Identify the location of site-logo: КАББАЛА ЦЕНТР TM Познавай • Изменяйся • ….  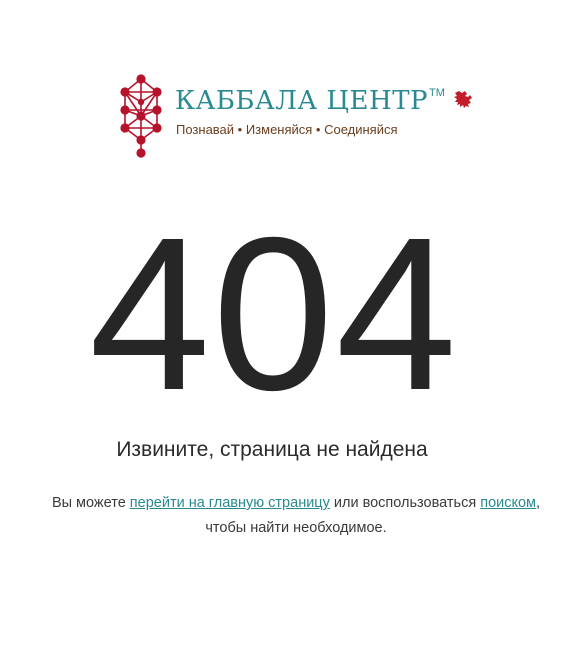
(296, 118).